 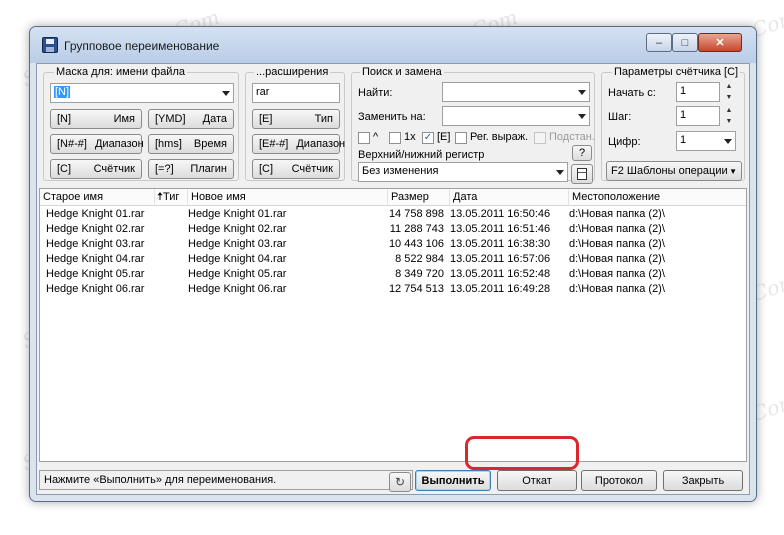 I want to click on digits-label: Цифр:, so click(x=624, y=142).